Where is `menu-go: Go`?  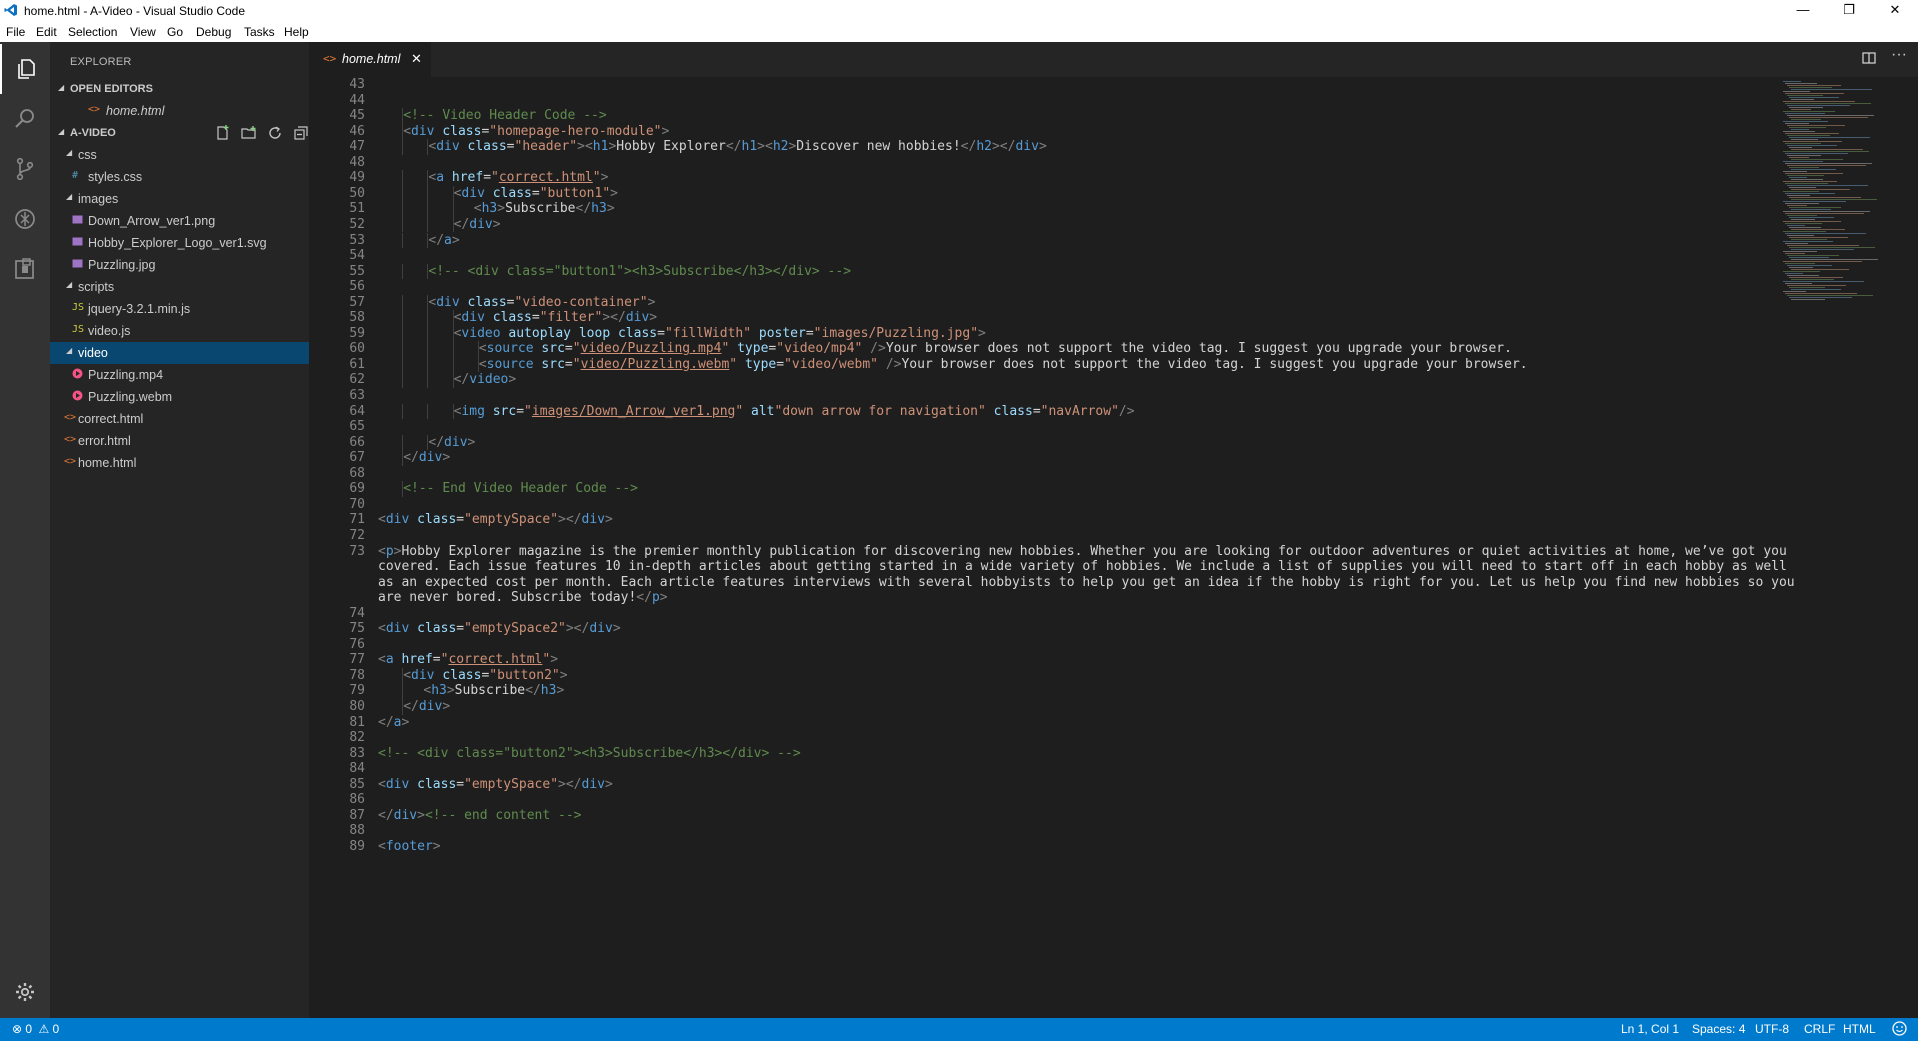
menu-go: Go is located at coordinates (175, 32).